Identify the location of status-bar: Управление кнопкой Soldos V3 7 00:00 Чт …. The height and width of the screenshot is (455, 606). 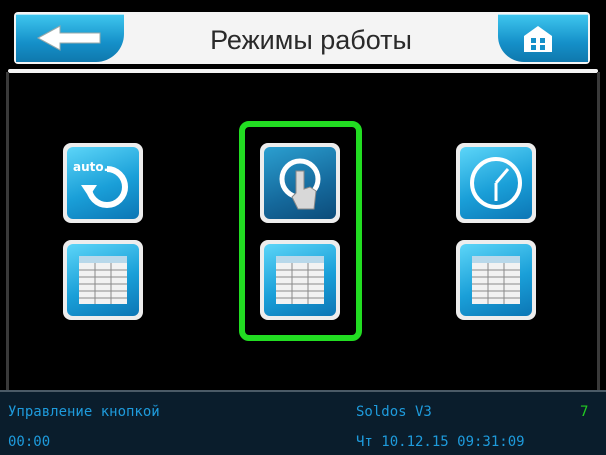
(303, 422).